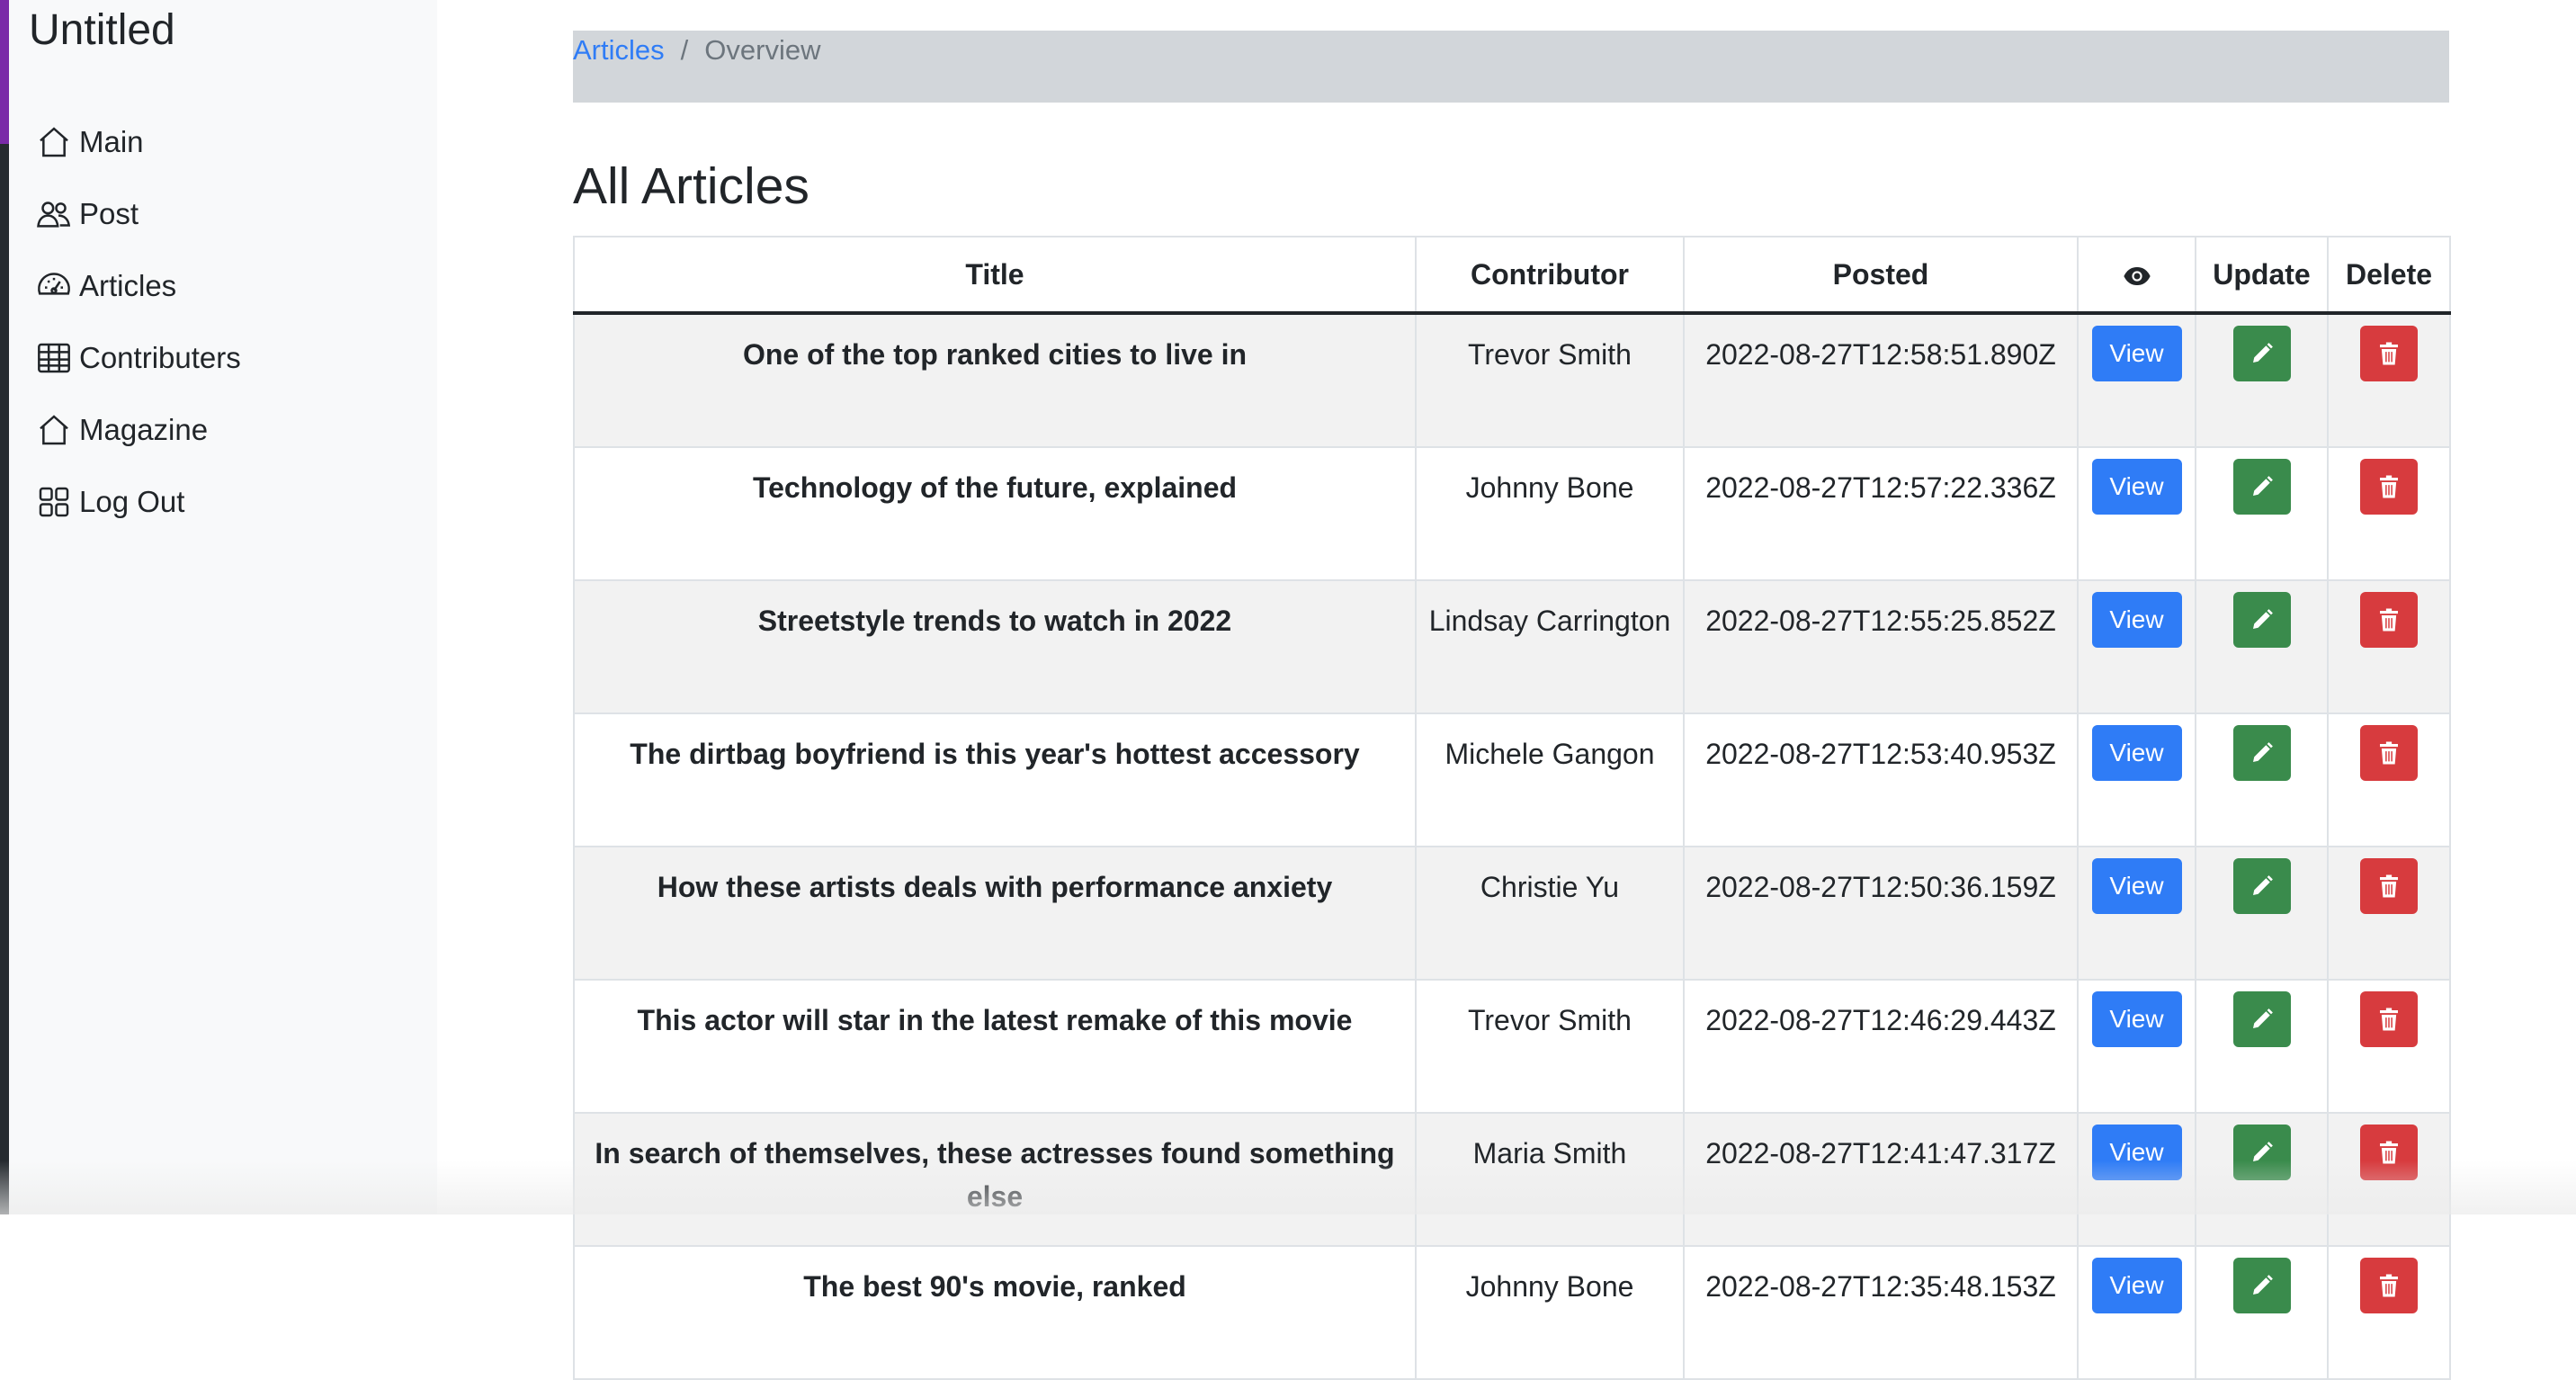 The image size is (2576, 1380). What do you see at coordinates (1881, 513) in the screenshot?
I see `article-posted: 2022-08-27T12:57:22.336Z` at bounding box center [1881, 513].